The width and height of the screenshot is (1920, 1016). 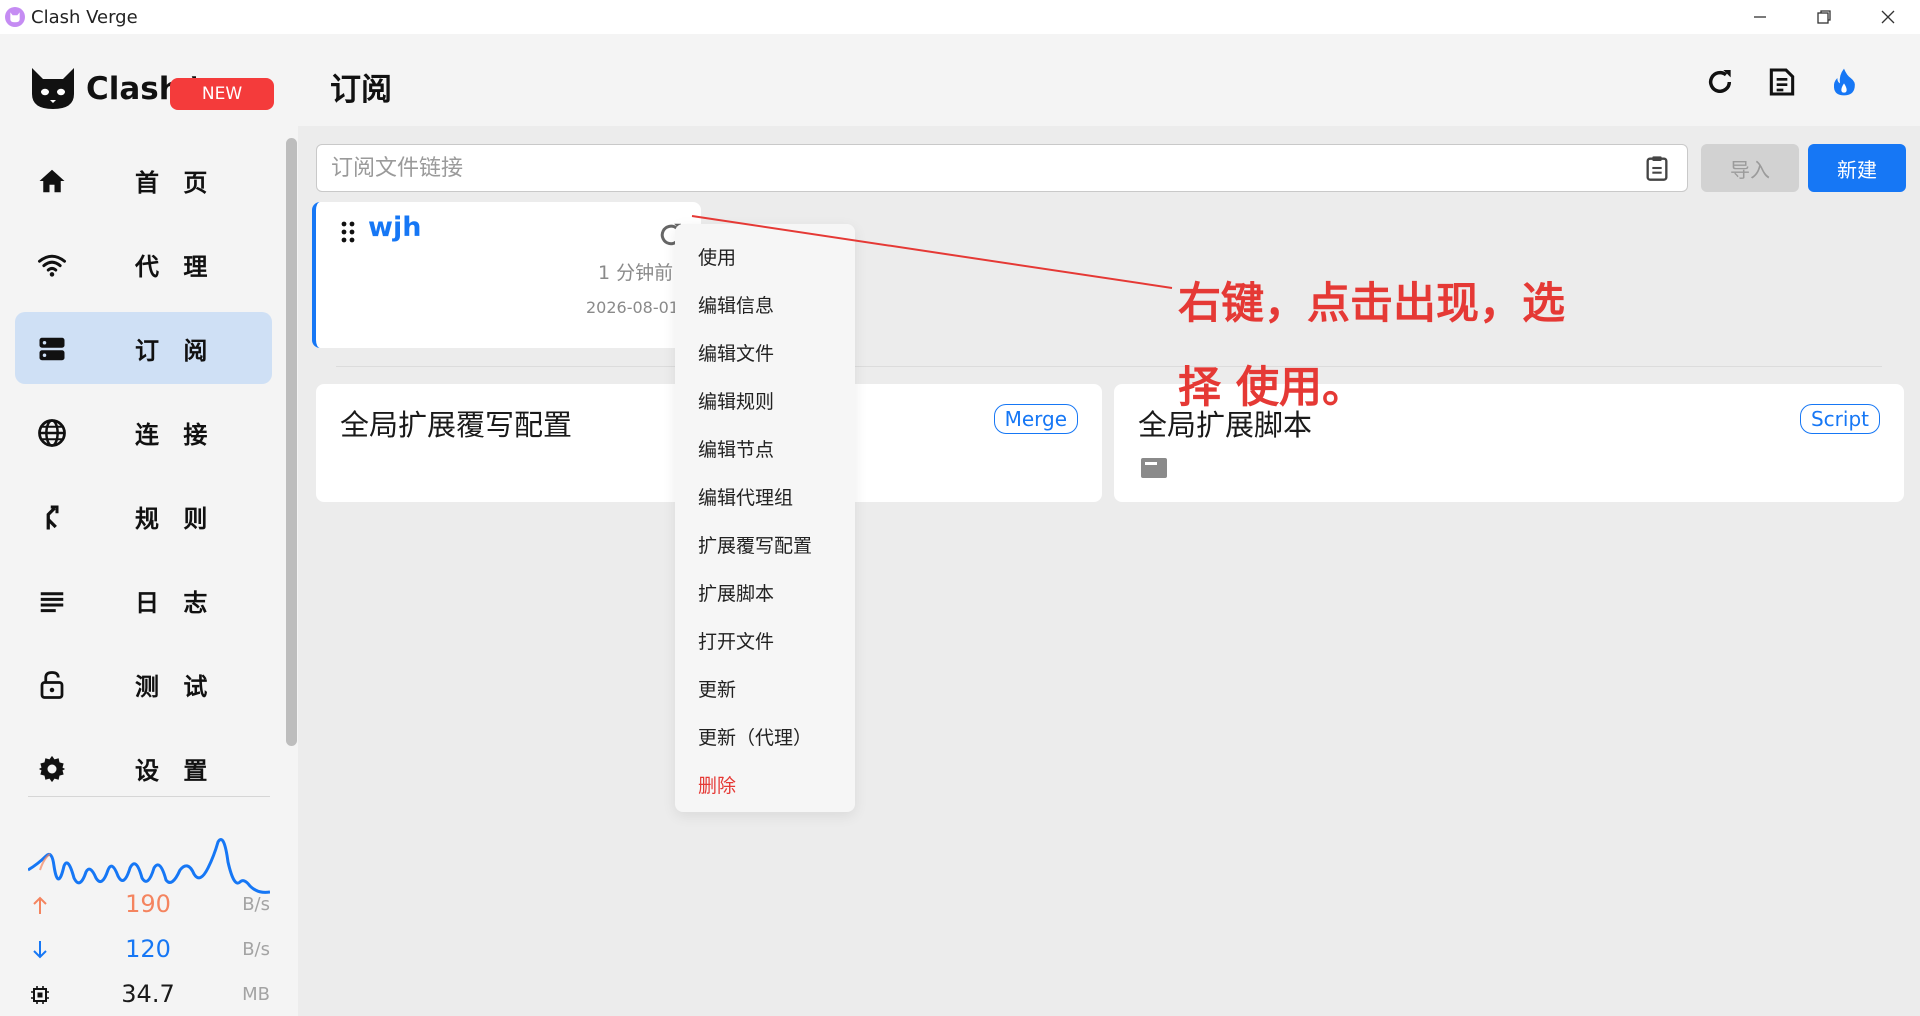 I want to click on document-icon, so click(x=1782, y=82).